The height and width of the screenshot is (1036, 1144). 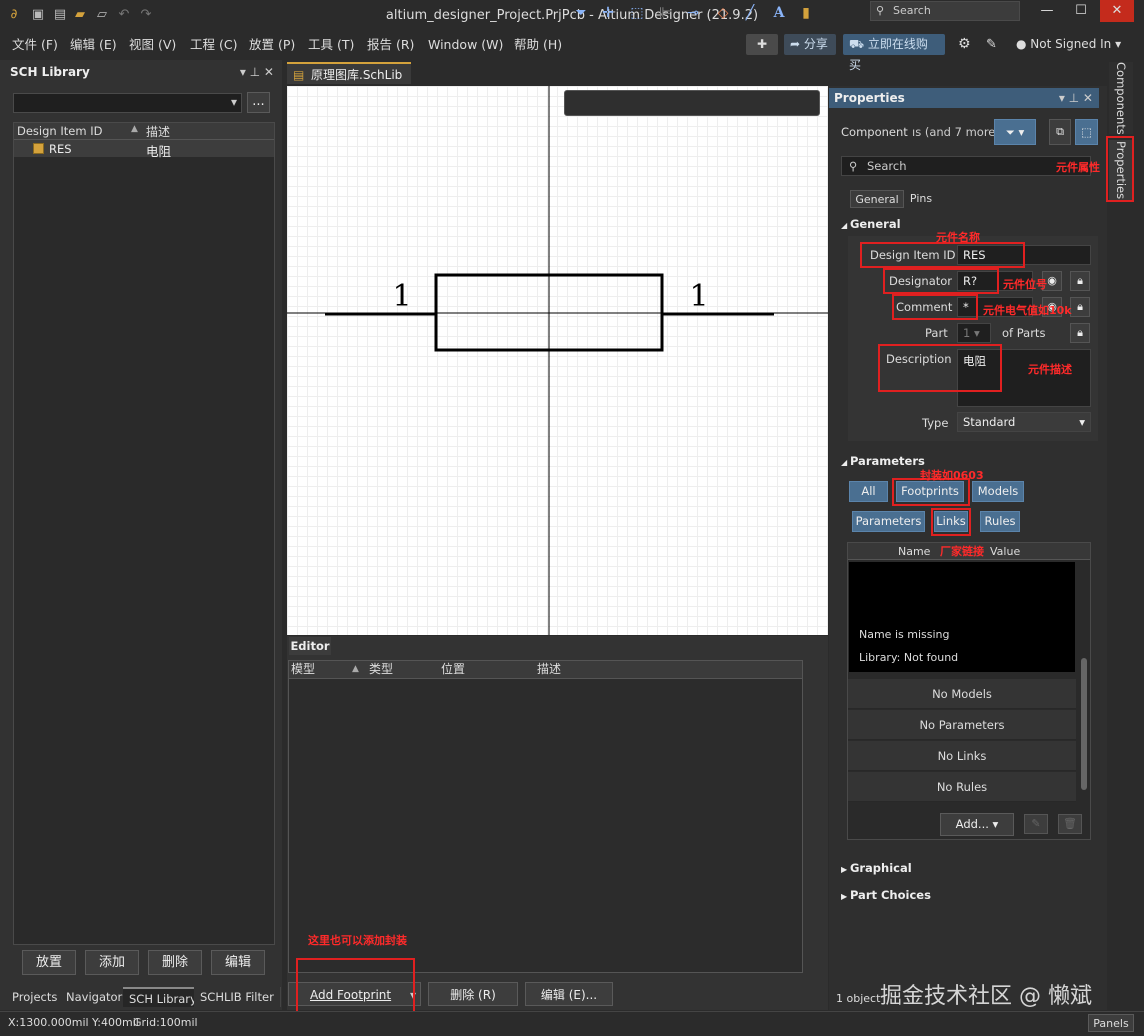 What do you see at coordinates (637, 13) in the screenshot?
I see `select-area-icon: ⬚` at bounding box center [637, 13].